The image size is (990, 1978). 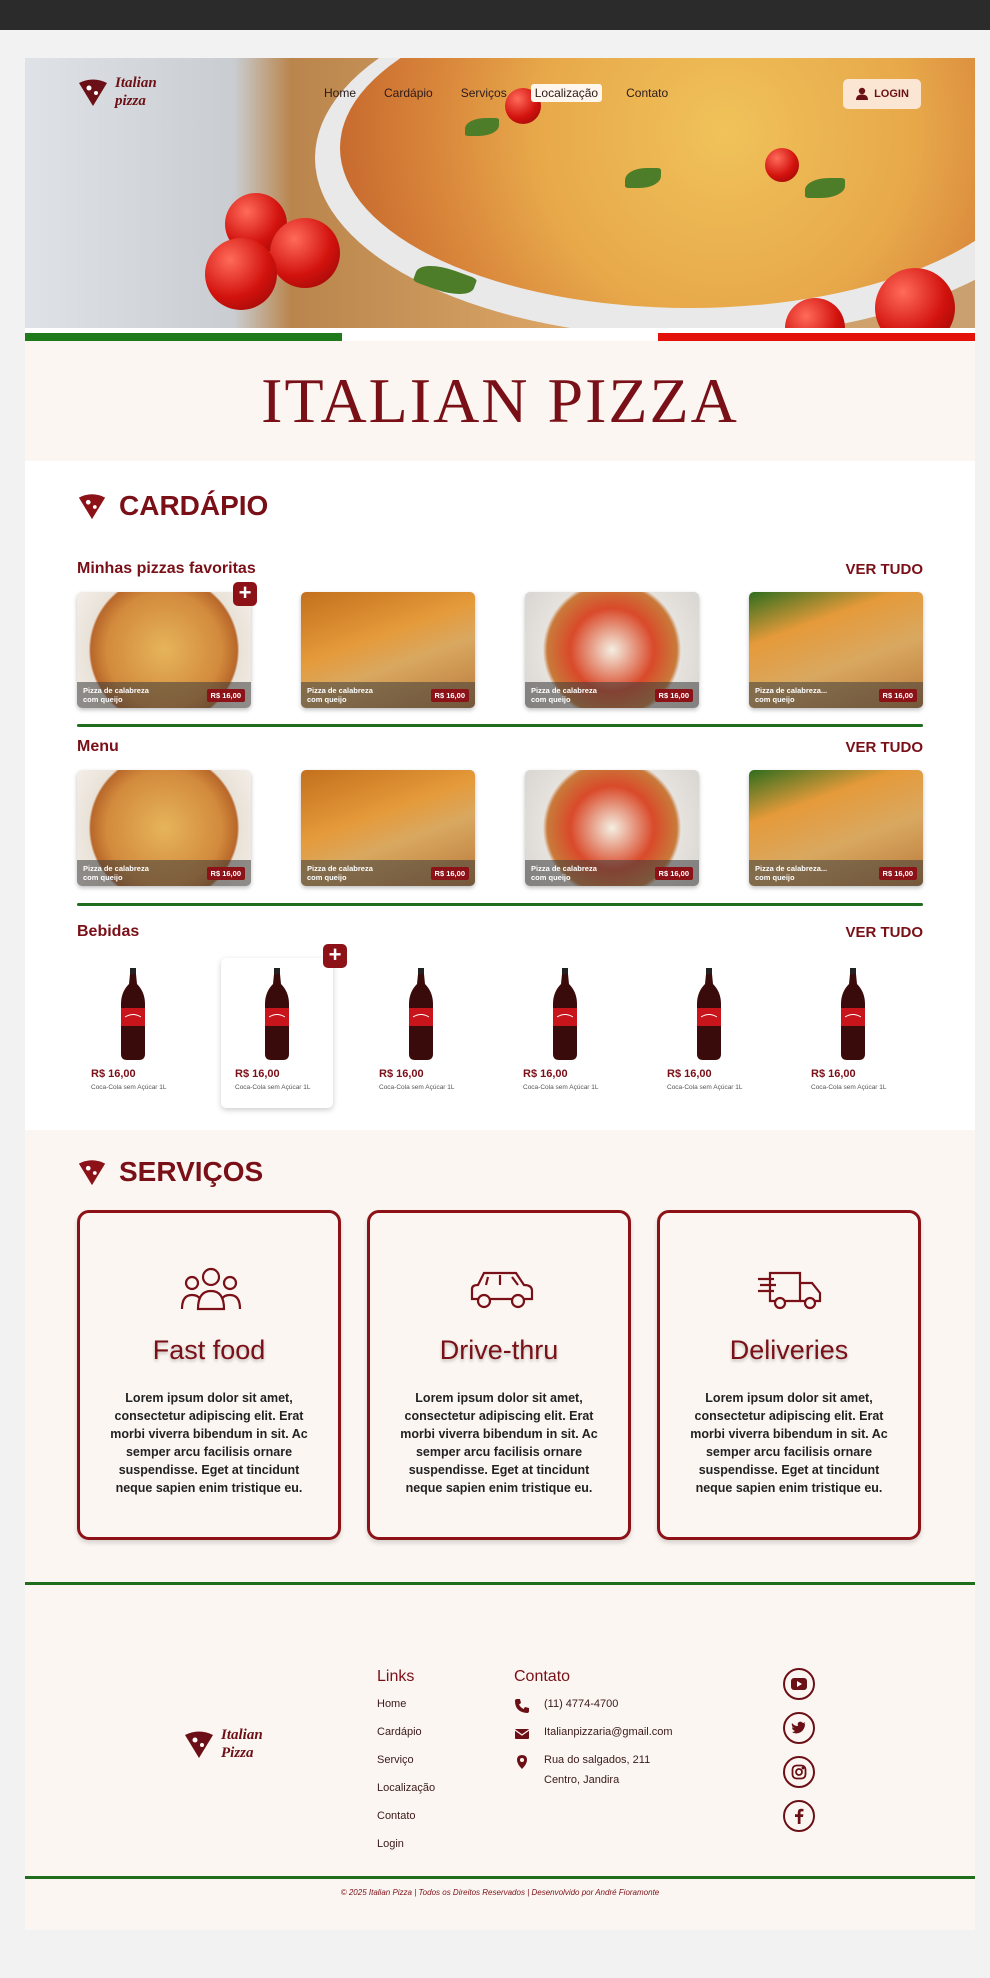 I want to click on pizza-caption: Pizza de calabreza... com queijo R$ 16,00, so click(x=836, y=695).